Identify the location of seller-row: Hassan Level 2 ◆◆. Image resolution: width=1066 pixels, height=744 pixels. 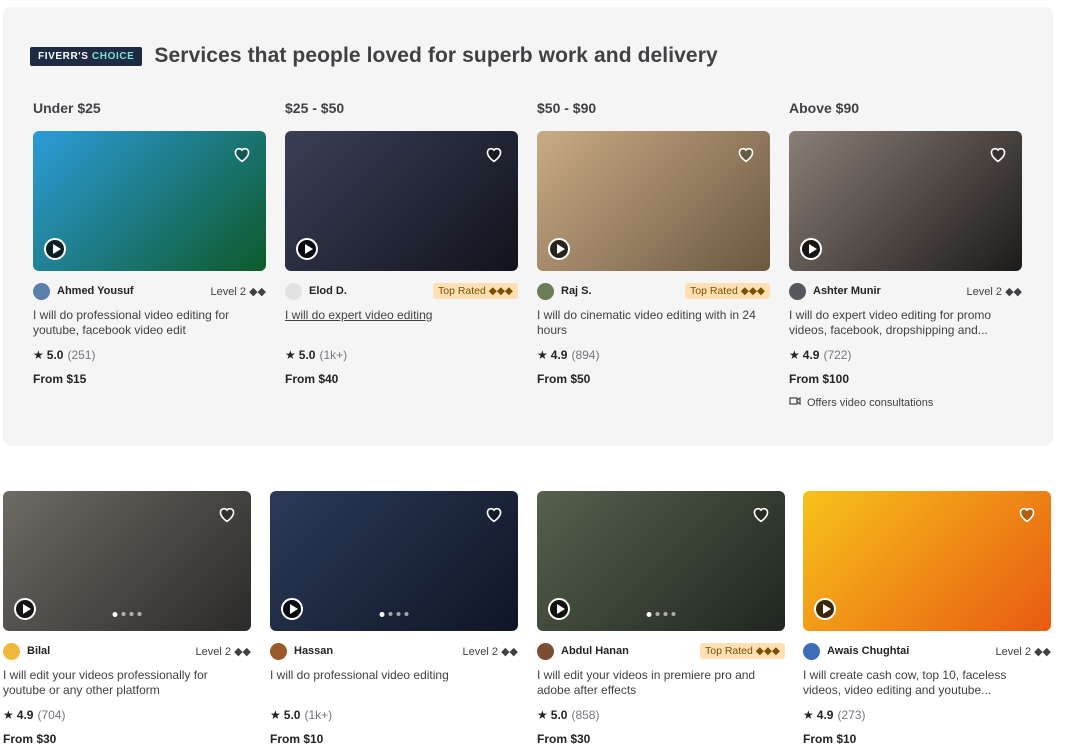
(394, 651).